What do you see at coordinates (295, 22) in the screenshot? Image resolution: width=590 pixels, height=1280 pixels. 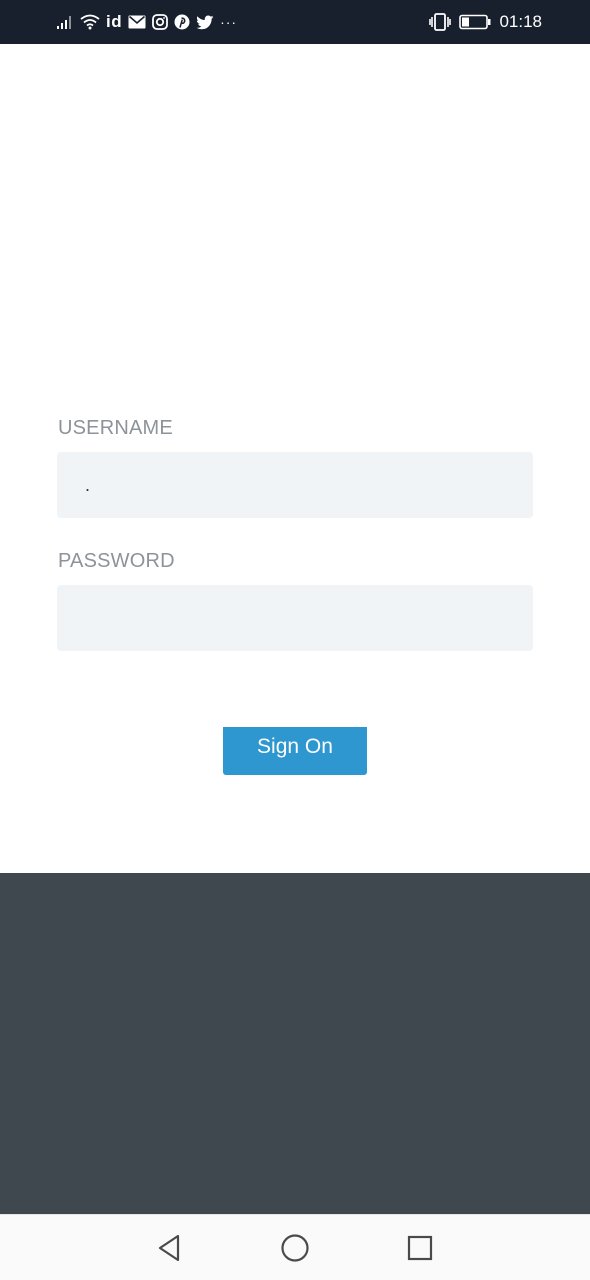 I see `status-bar: id ··· 01:18` at bounding box center [295, 22].